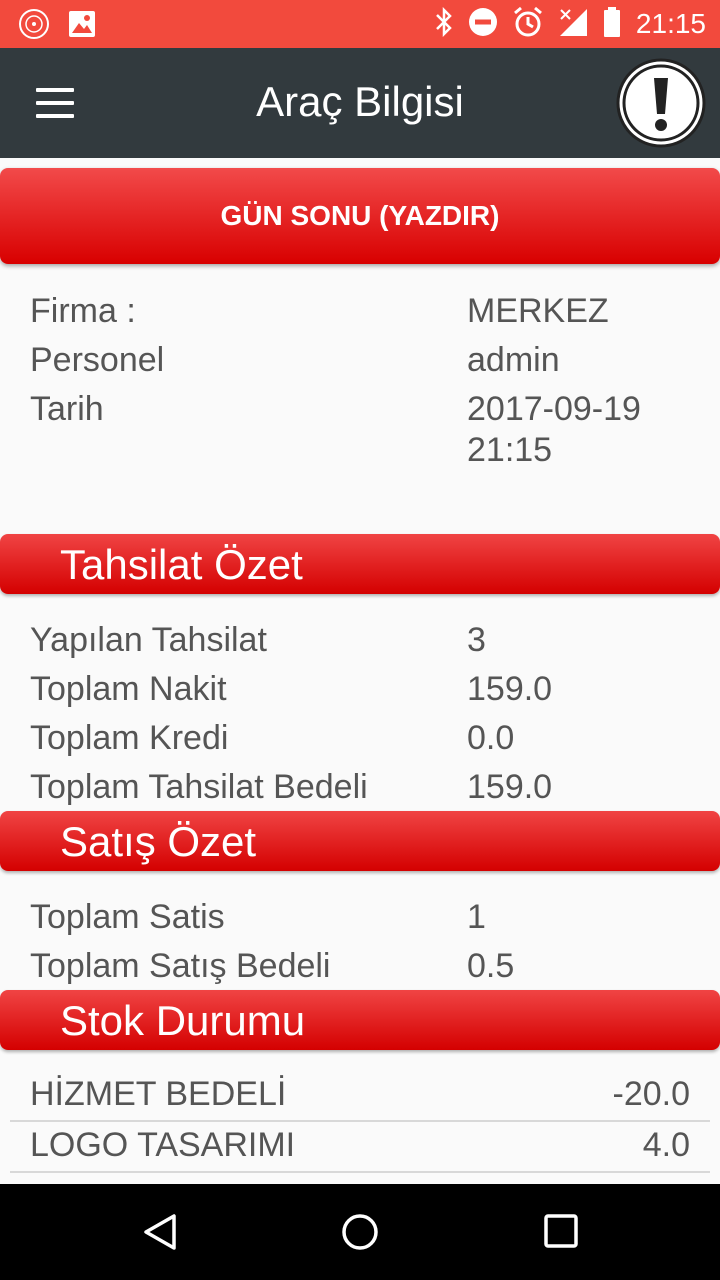 Image resolution: width=720 pixels, height=1280 pixels. What do you see at coordinates (562, 1232) in the screenshot?
I see `recents-icon` at bounding box center [562, 1232].